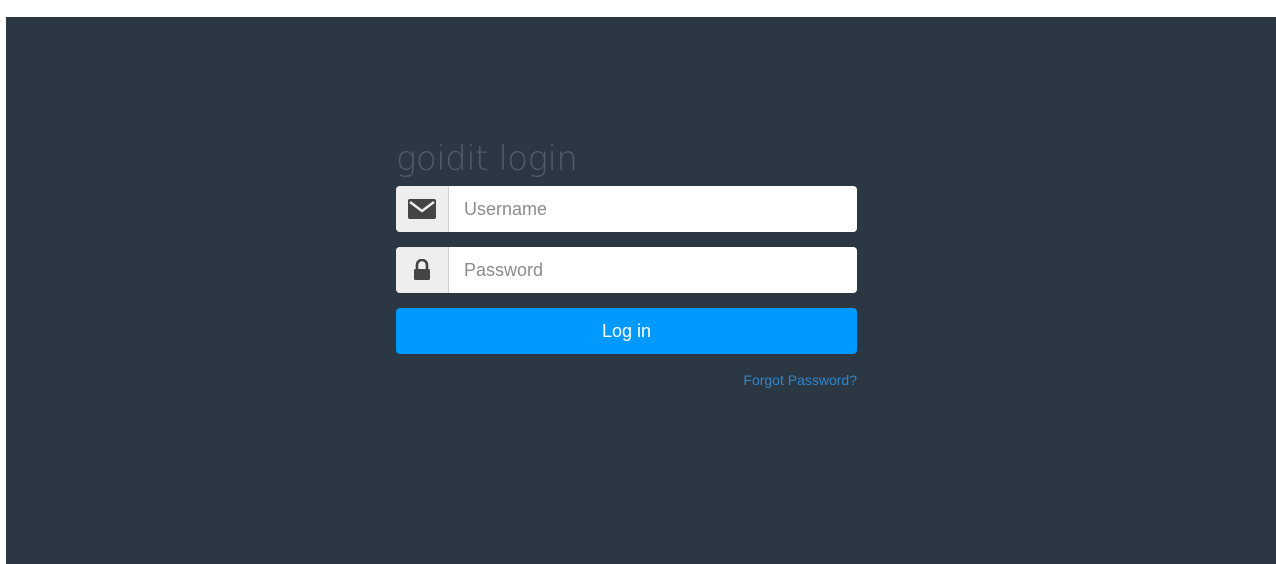  I want to click on username-input-group, so click(626, 209).